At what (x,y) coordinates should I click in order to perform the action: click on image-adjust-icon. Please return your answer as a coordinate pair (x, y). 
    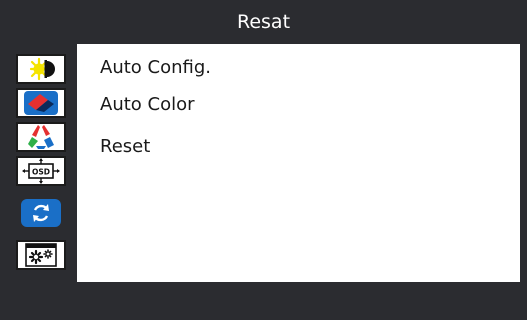
    Looking at the image, I should click on (41, 103).